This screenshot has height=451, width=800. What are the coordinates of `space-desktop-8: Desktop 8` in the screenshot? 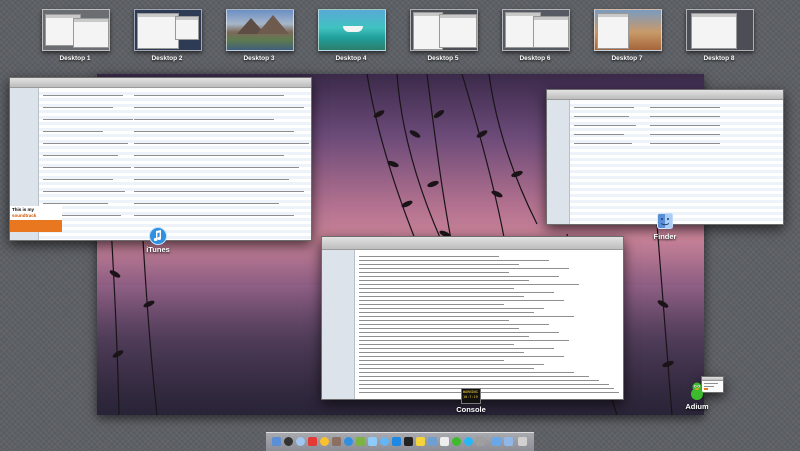 It's located at (720, 35).